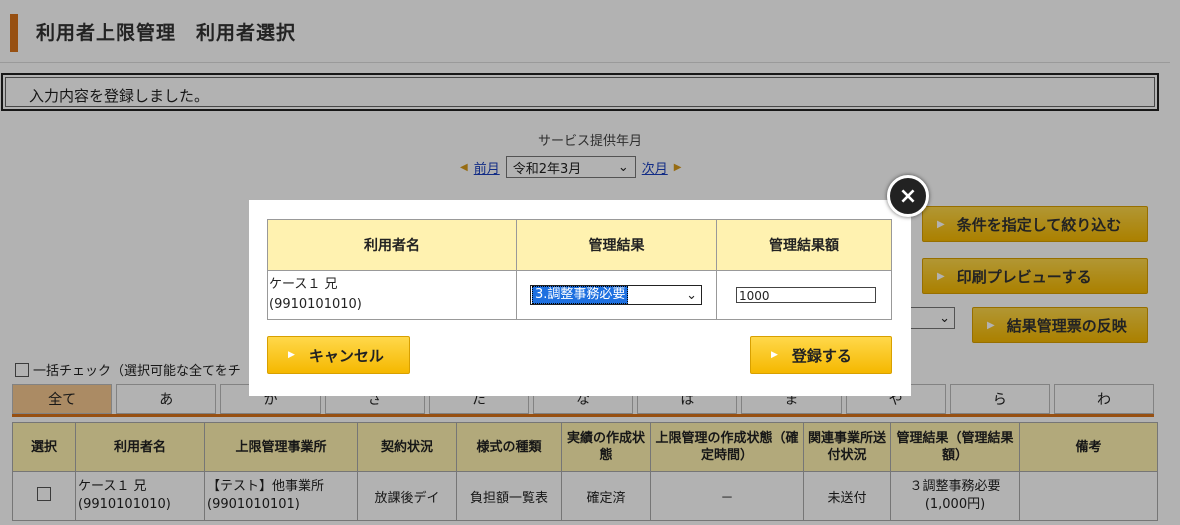 The width and height of the screenshot is (1180, 525). Describe the element at coordinates (804, 245) in the screenshot. I see `modal-col-amount: 管理結果額` at that location.